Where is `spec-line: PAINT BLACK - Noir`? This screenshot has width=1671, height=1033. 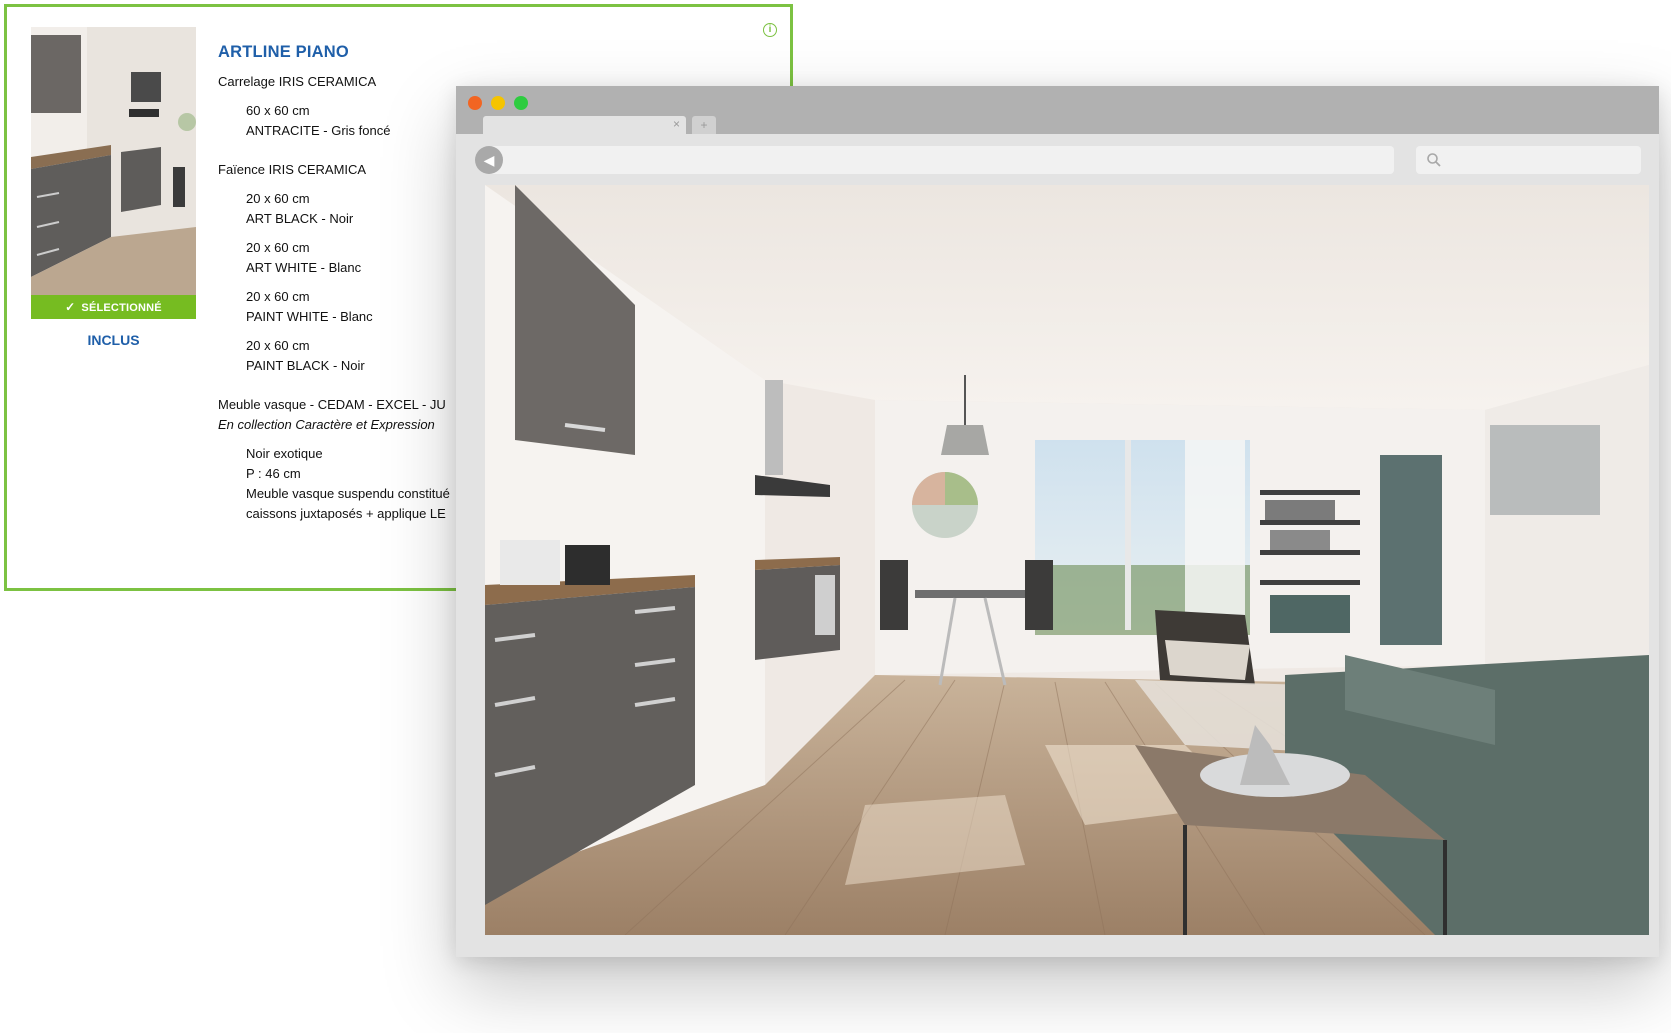 spec-line: PAINT BLACK - Noir is located at coordinates (305, 365).